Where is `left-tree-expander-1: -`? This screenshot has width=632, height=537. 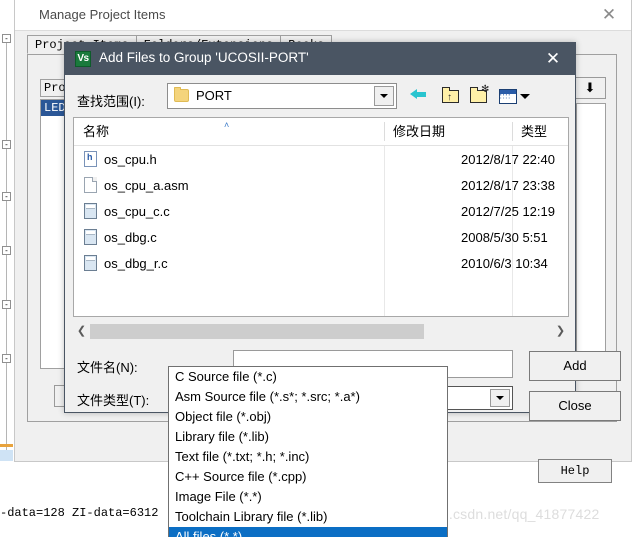 left-tree-expander-1: - is located at coordinates (6, 38).